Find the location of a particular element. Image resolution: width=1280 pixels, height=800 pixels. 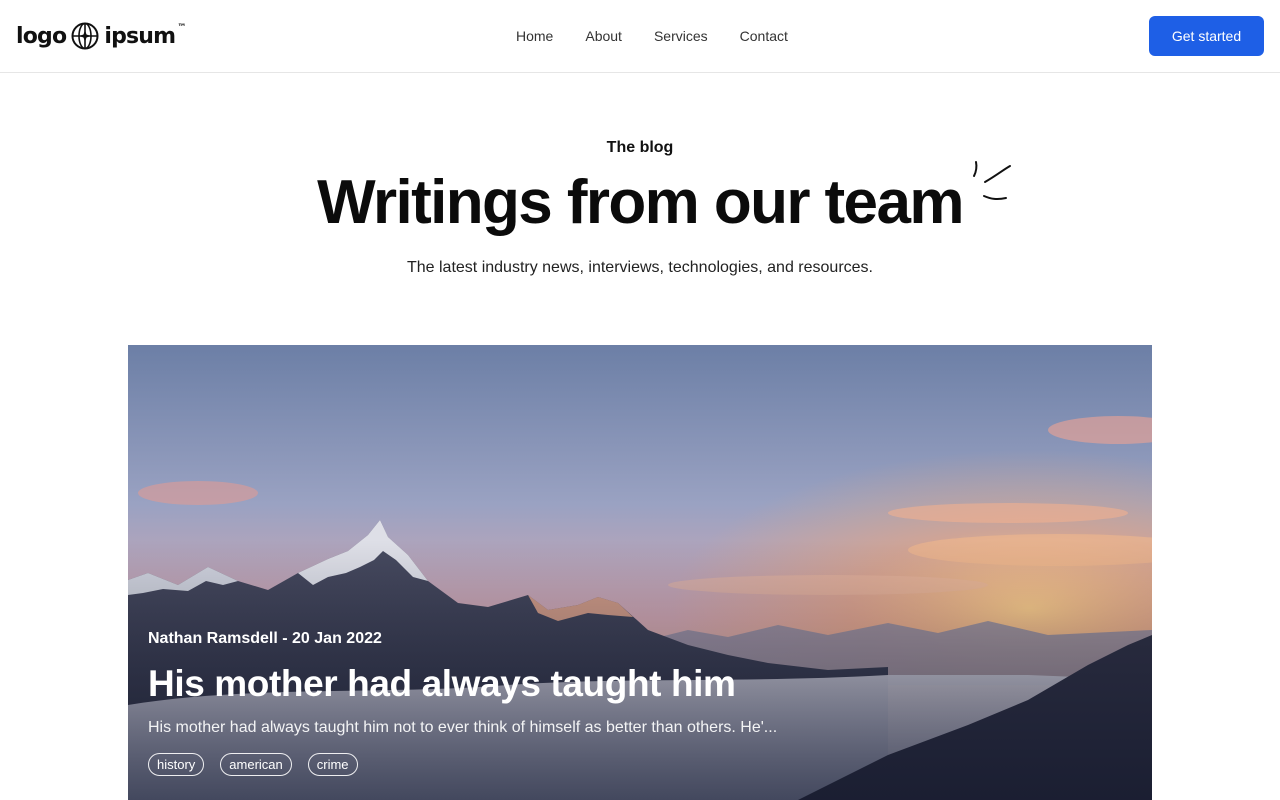

post-tags: history american crime is located at coordinates (253, 764).